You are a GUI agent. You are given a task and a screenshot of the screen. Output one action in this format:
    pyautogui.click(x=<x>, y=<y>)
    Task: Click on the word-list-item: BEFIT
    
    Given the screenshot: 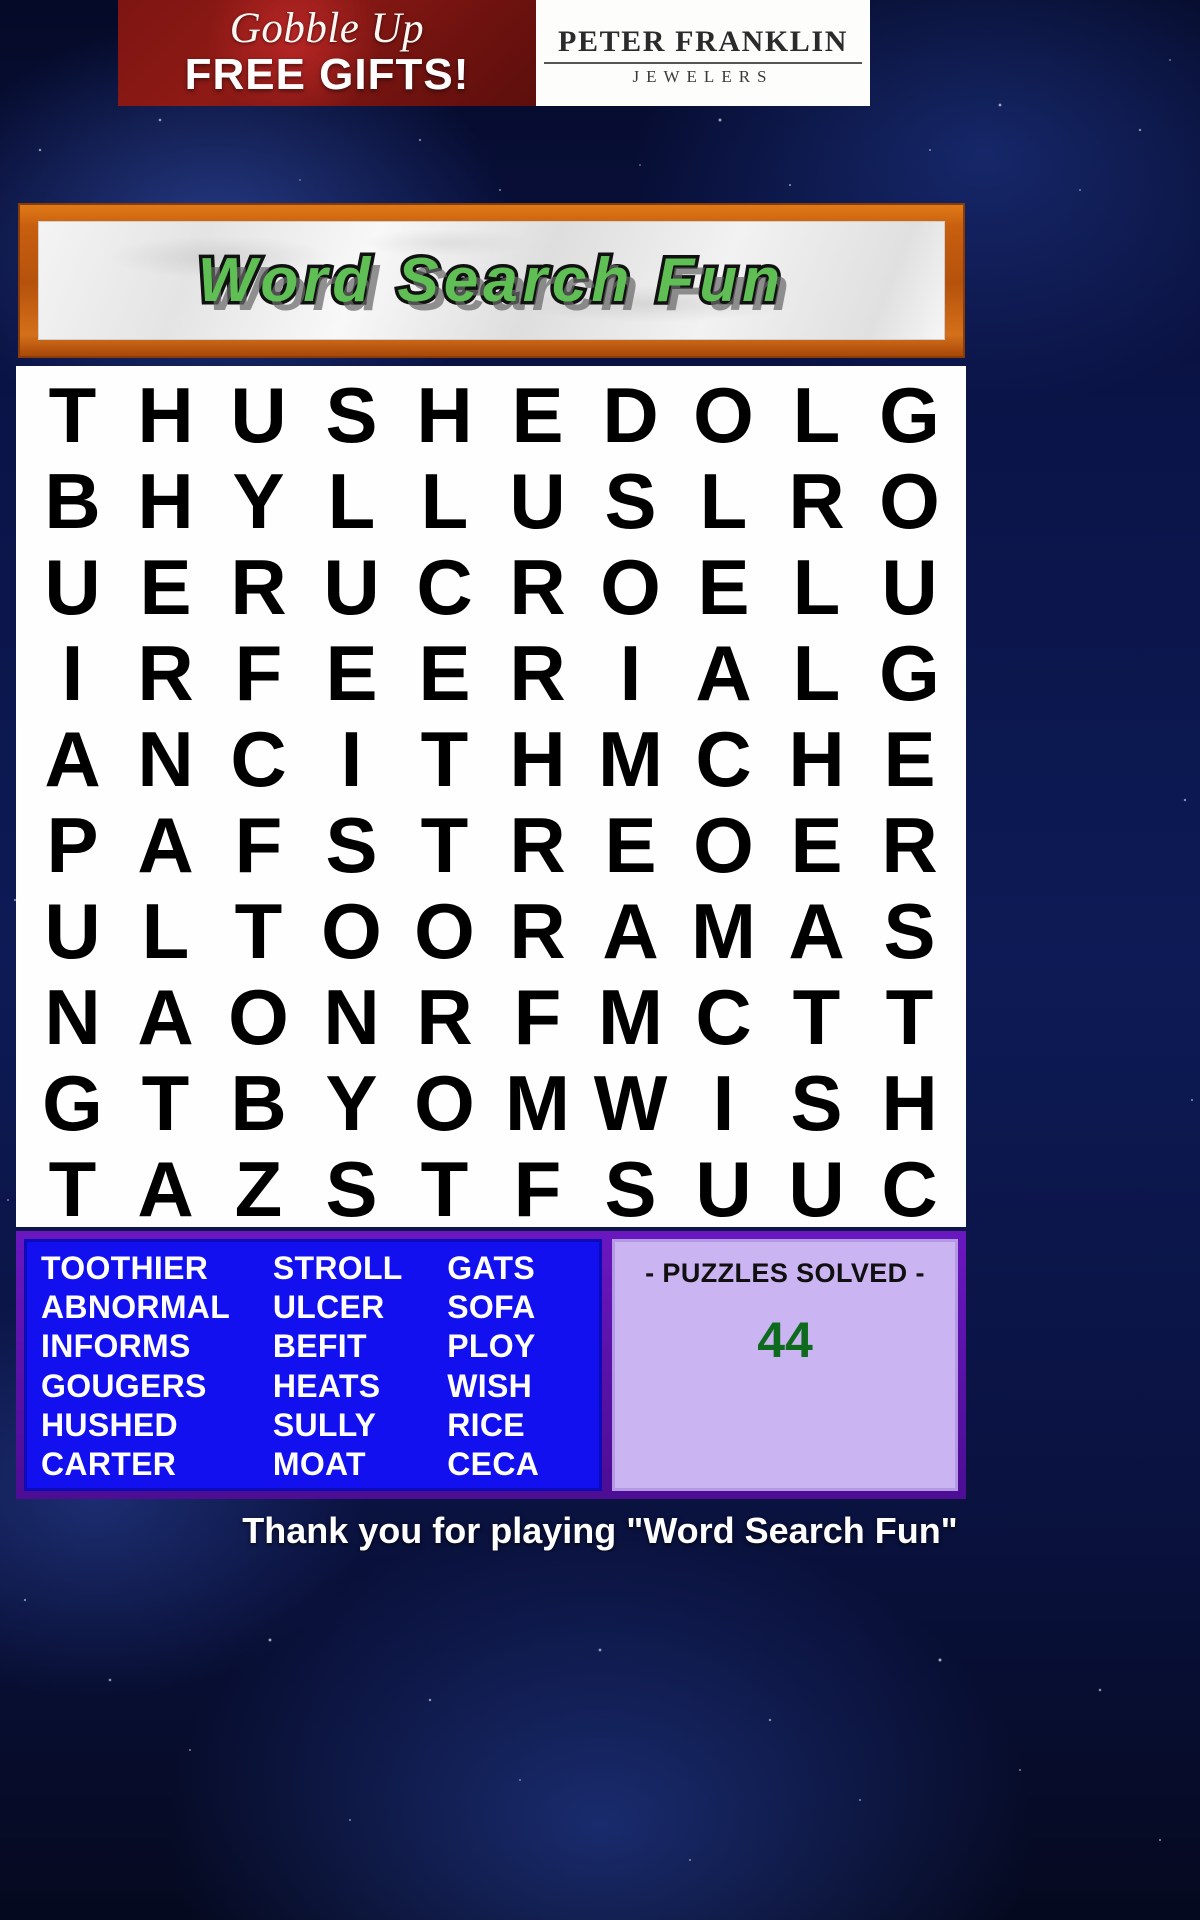 What is the action you would take?
    pyautogui.click(x=360, y=1346)
    